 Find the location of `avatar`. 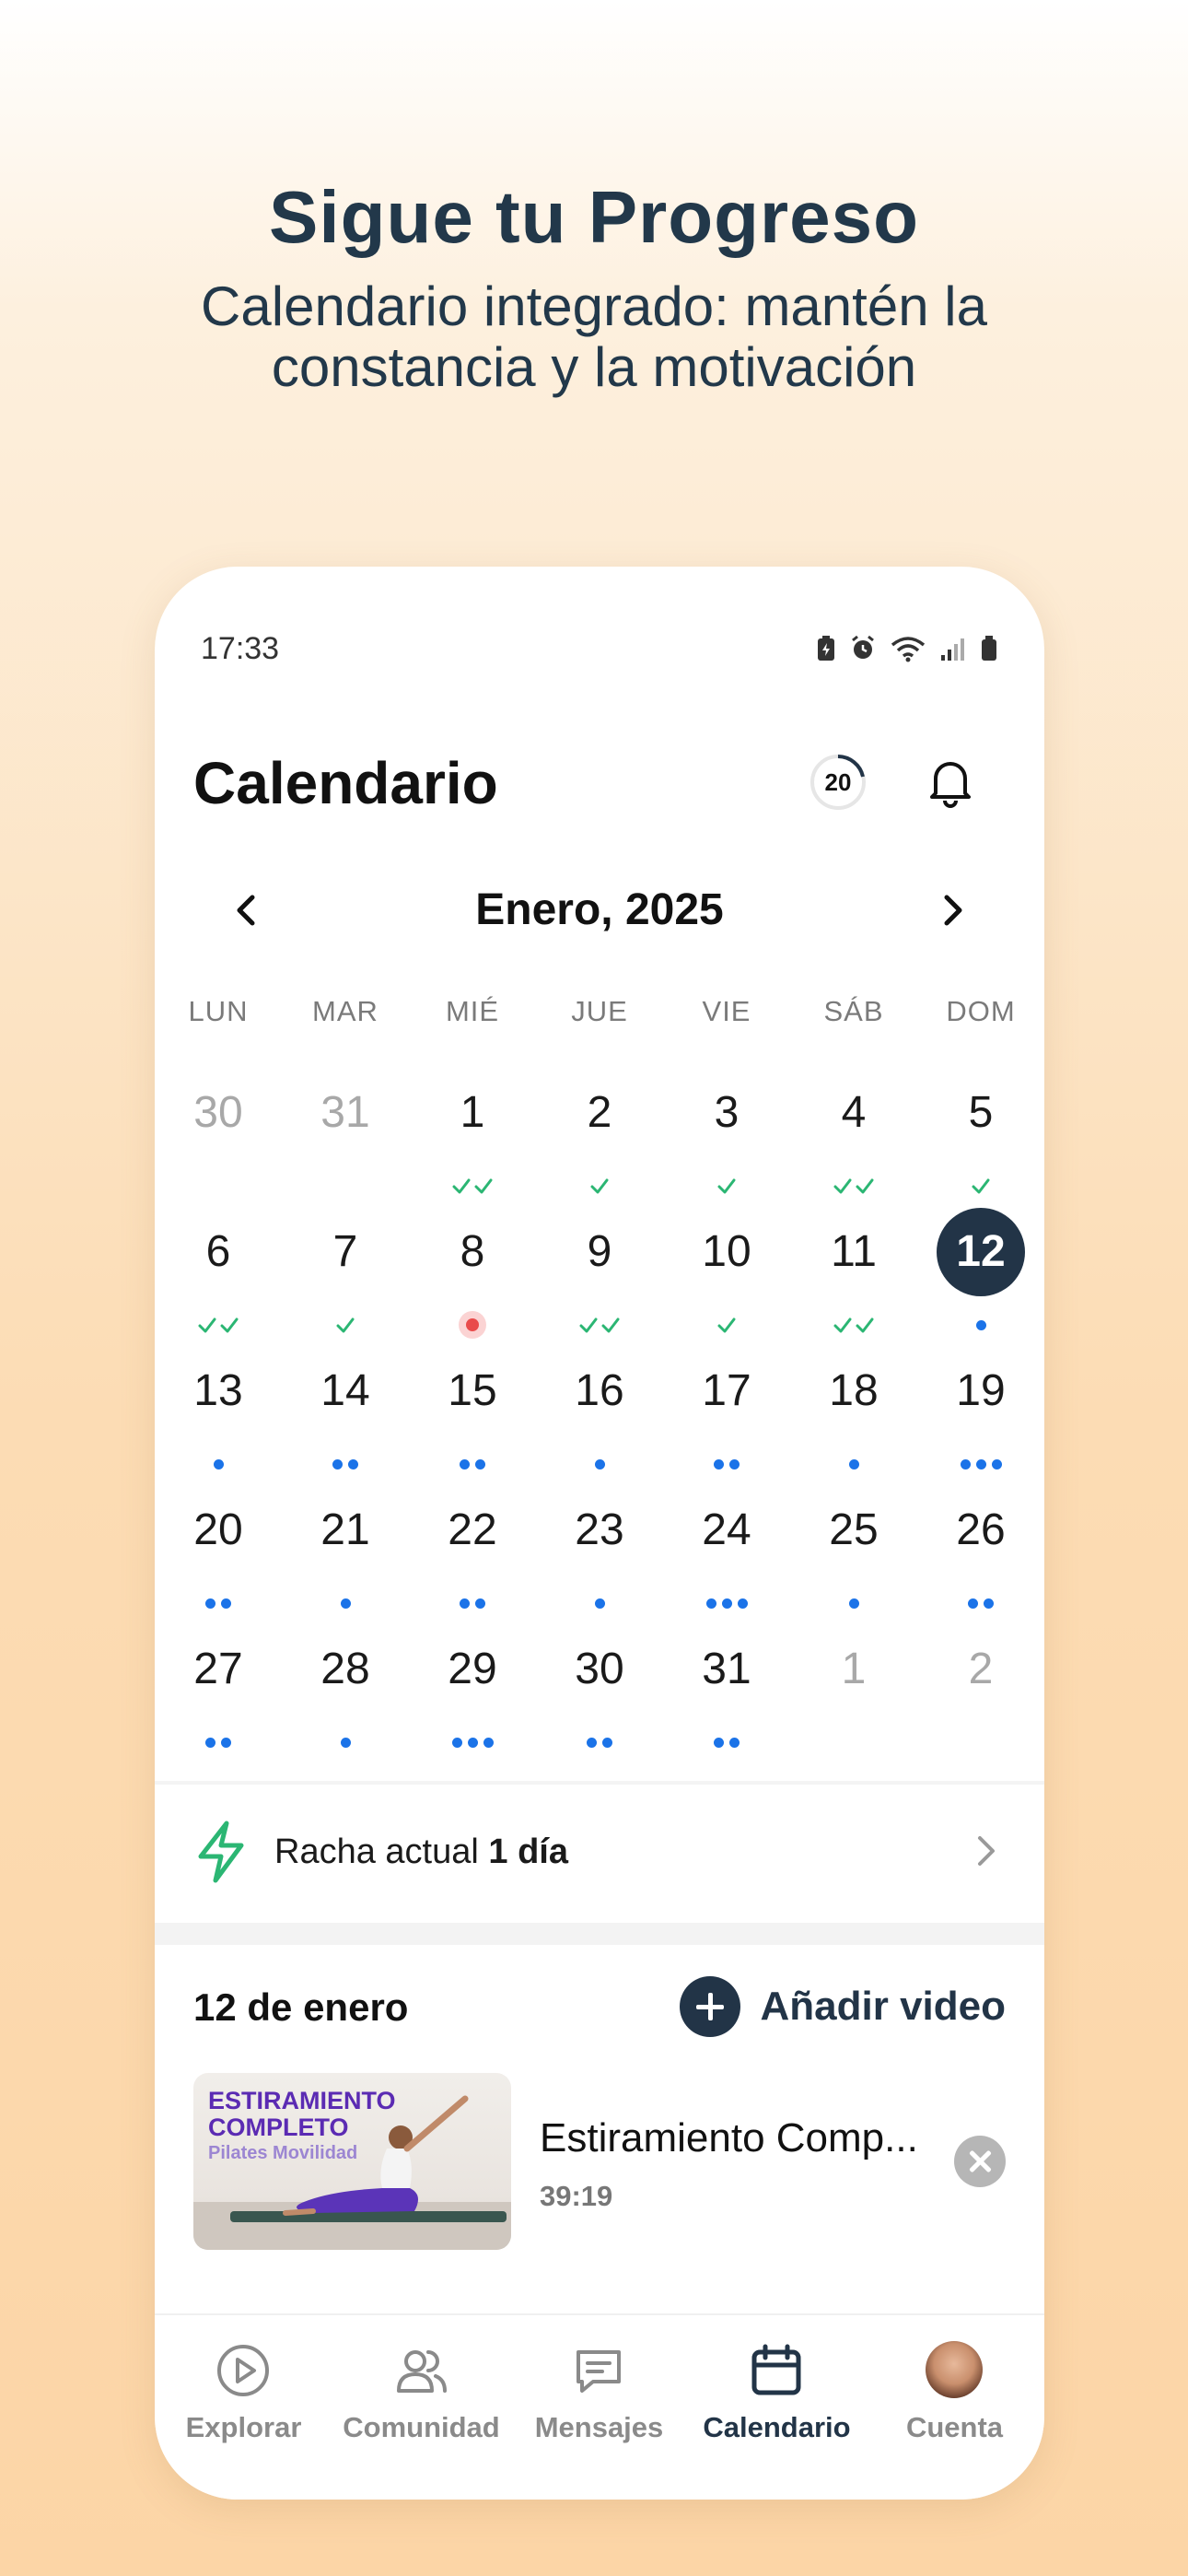

avatar is located at coordinates (954, 2369).